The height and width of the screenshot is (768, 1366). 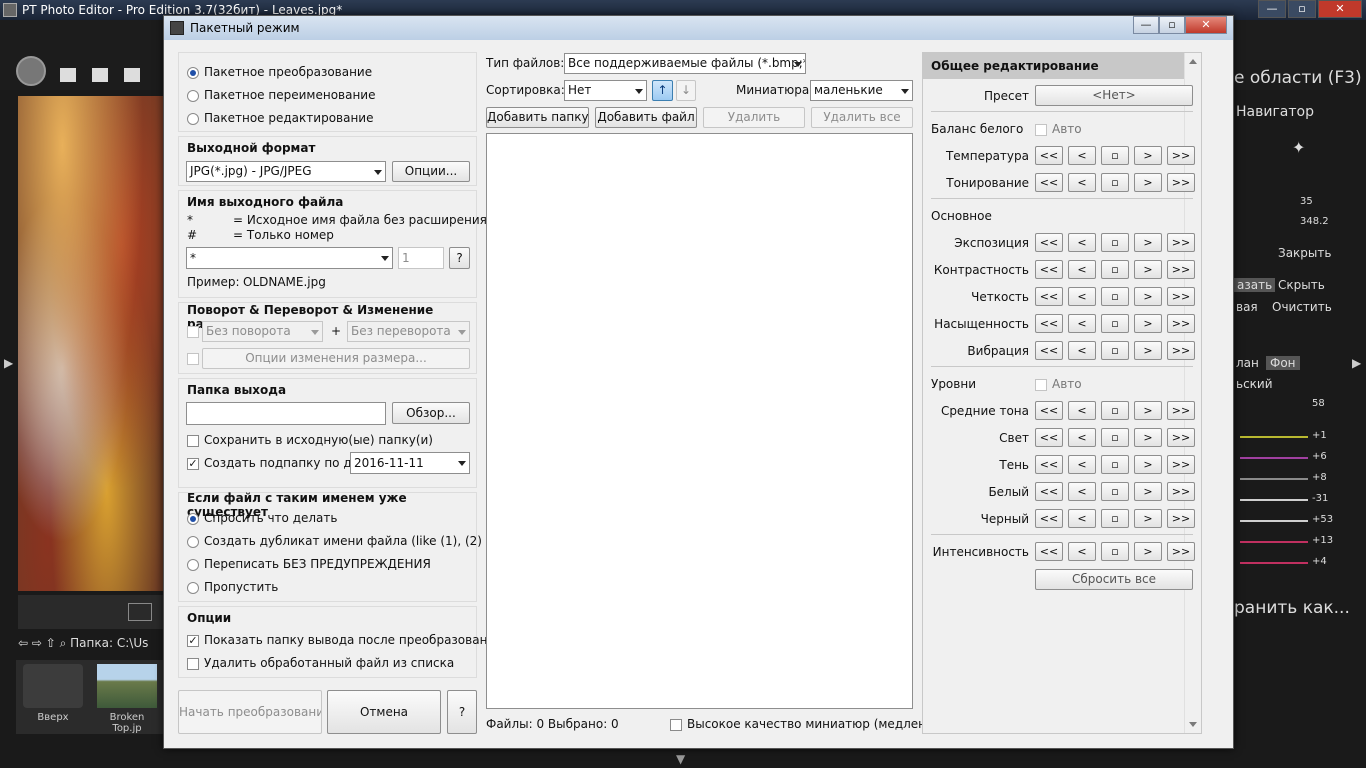 I want to click on rotate-checkbox, so click(x=193, y=332).